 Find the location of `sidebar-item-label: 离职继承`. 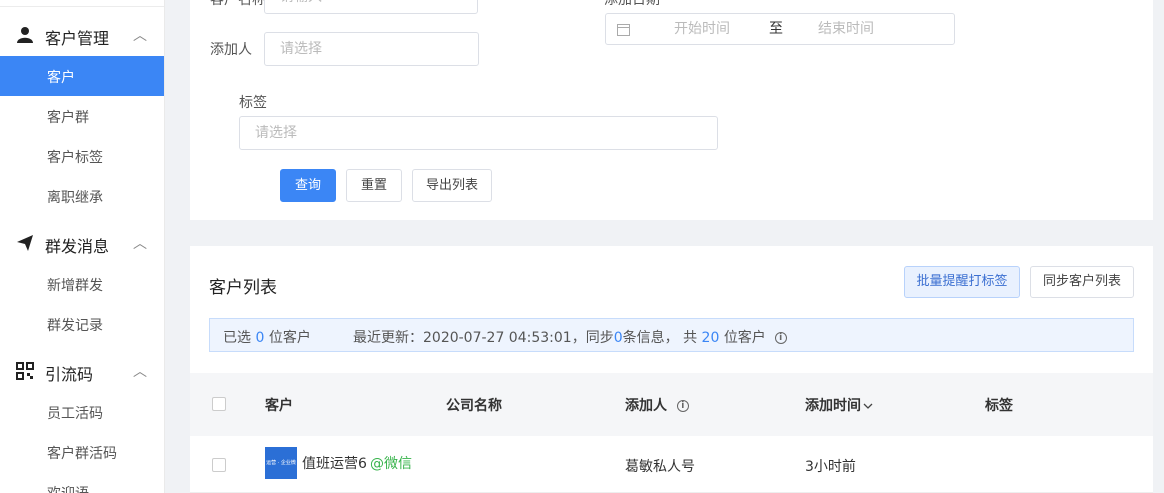

sidebar-item-label: 离职继承 is located at coordinates (75, 198).